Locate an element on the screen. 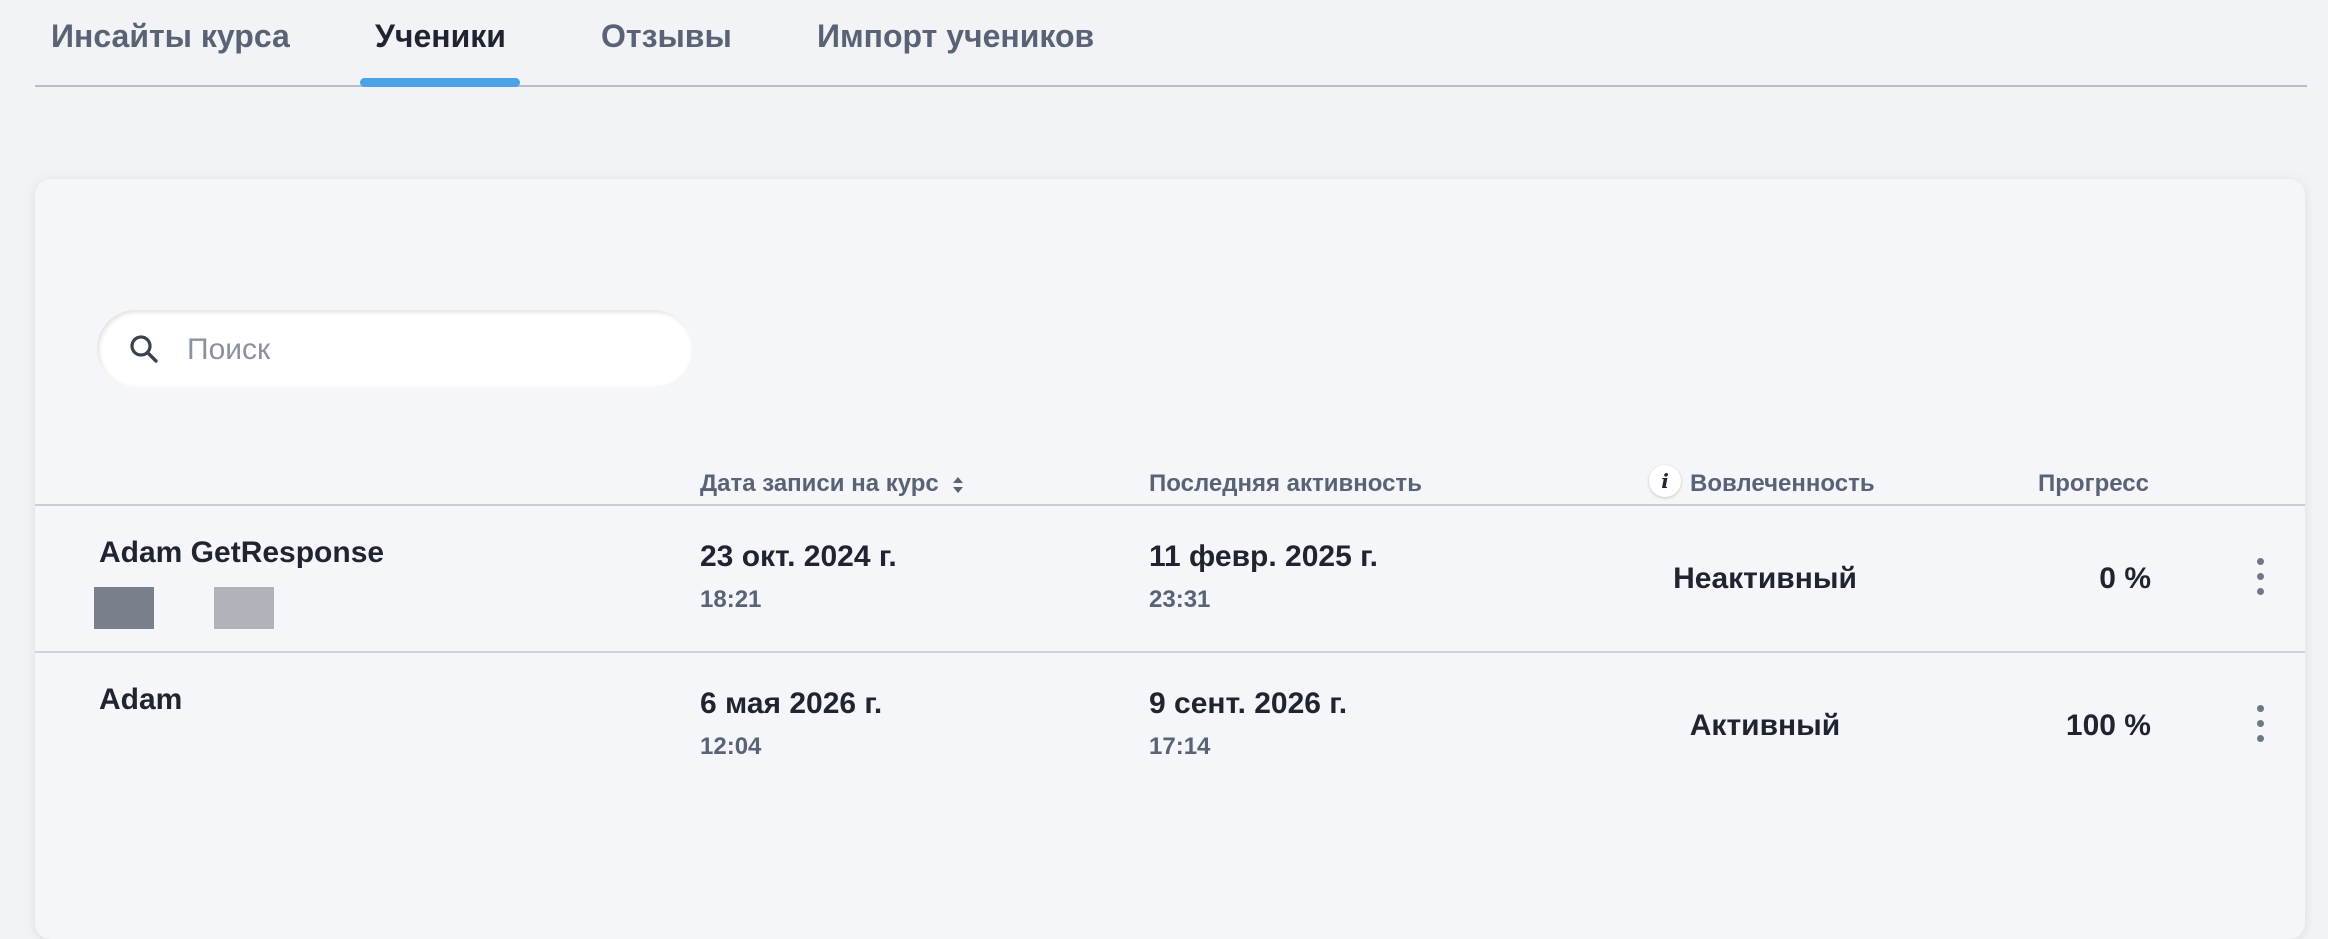 This screenshot has height=939, width=2328. tab-import-students: Импорт учеников is located at coordinates (955, 36).